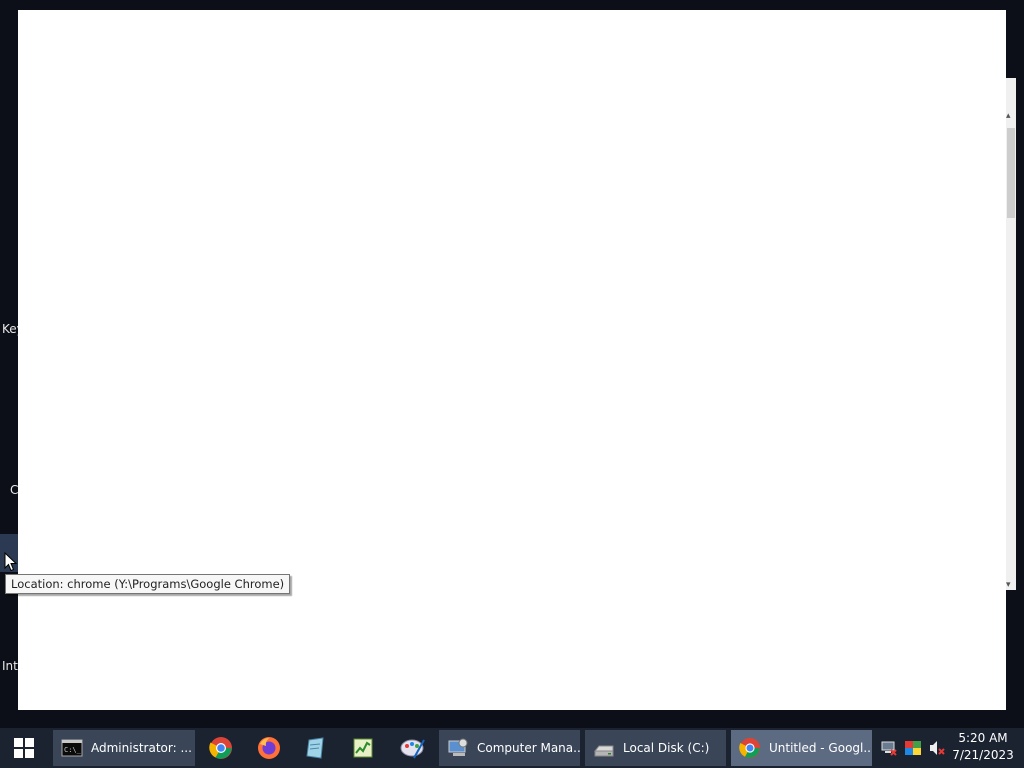 The height and width of the screenshot is (768, 1024). I want to click on start-button, so click(24, 748).